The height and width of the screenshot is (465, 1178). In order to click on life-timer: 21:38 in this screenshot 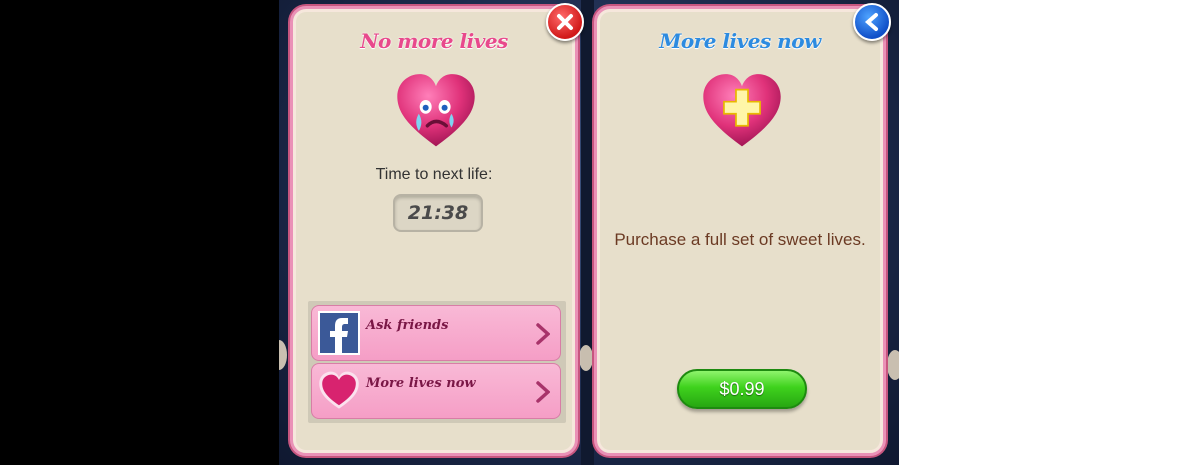, I will do `click(438, 213)`.